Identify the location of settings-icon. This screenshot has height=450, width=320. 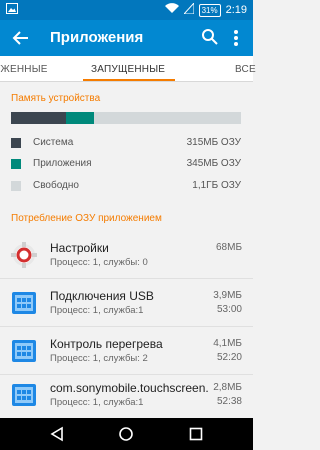
(24, 255).